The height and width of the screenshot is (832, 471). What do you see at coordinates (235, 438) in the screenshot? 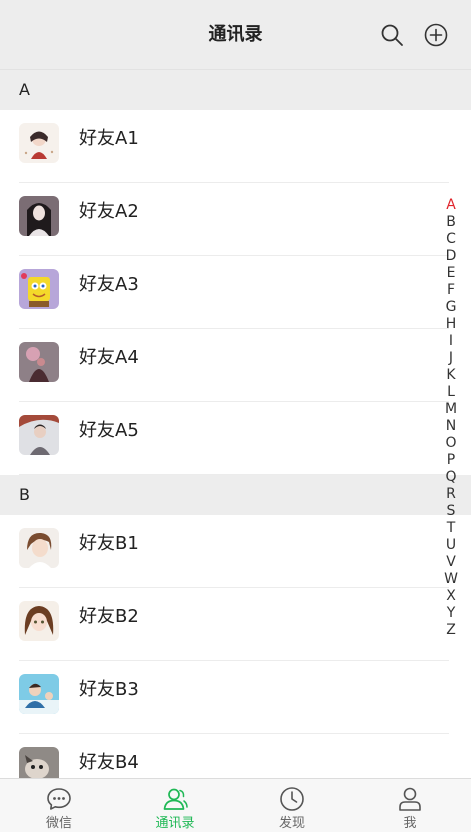
I see `contact-row: 好友A5` at bounding box center [235, 438].